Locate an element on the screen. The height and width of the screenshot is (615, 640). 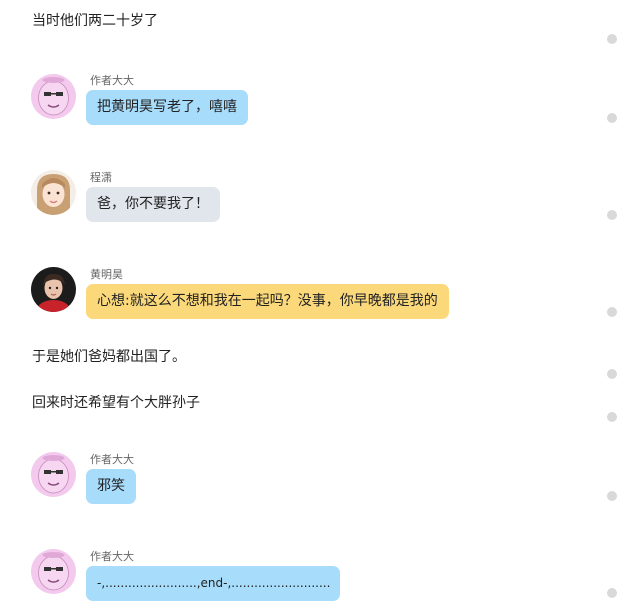
narration-line: 回来时还希望有个大胖孙子 is located at coordinates (116, 403).